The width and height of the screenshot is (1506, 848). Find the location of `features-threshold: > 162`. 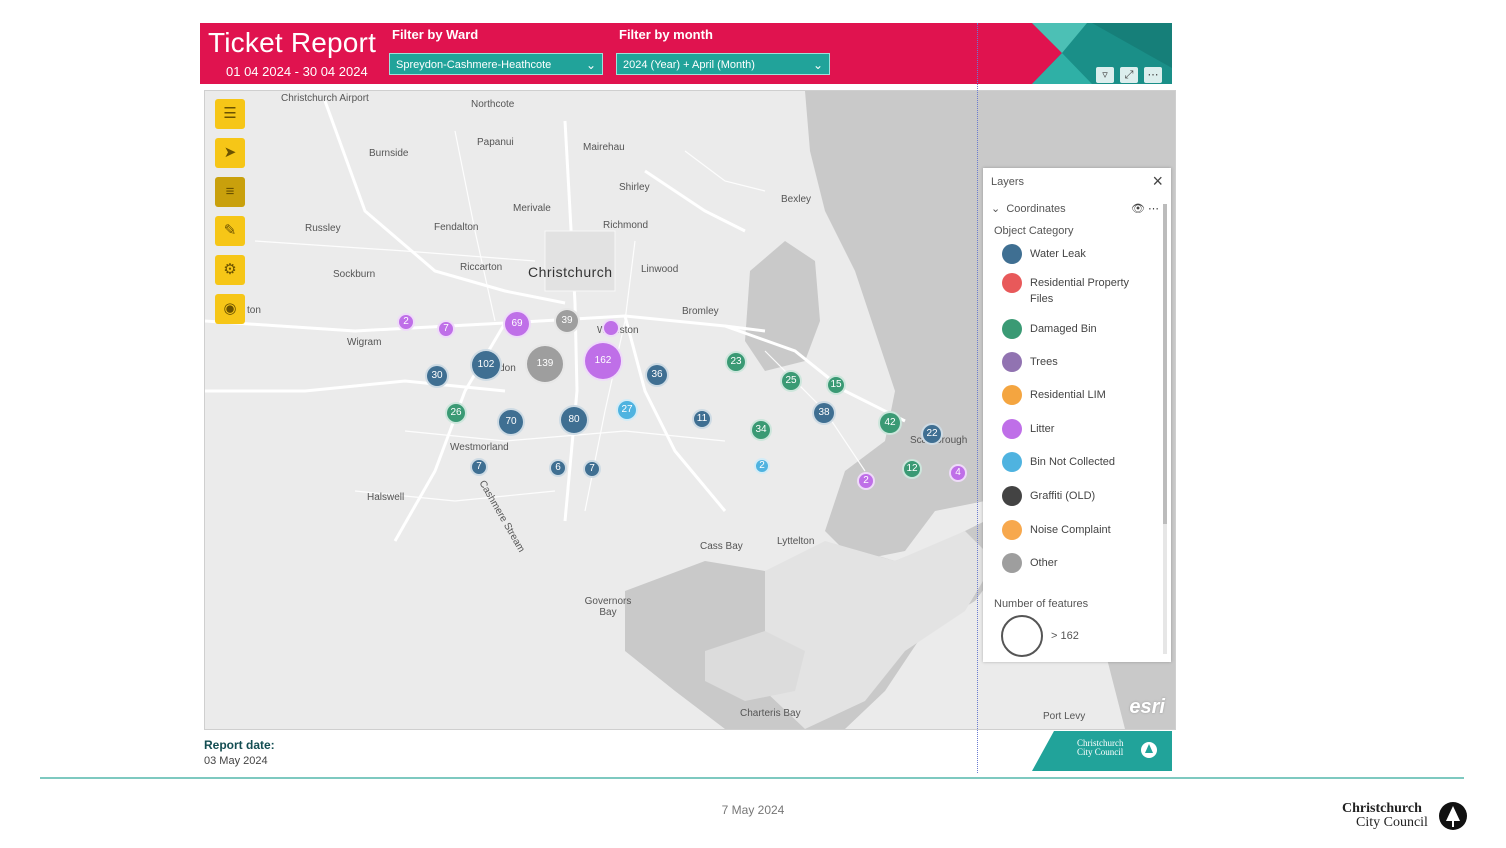

features-threshold: > 162 is located at coordinates (1065, 636).